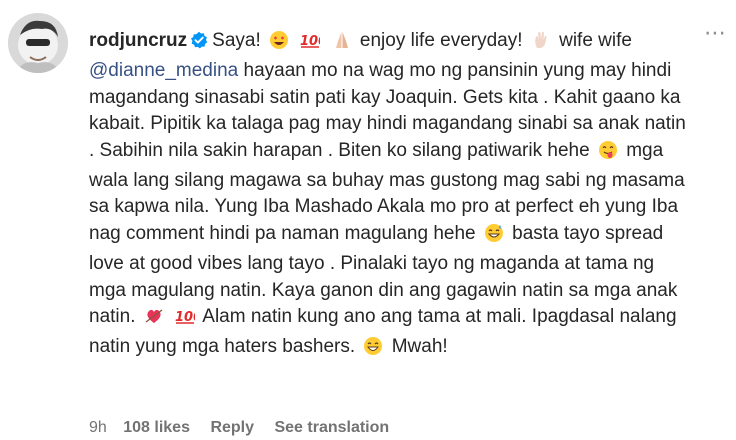  What do you see at coordinates (163, 70) in the screenshot?
I see `mention-link: @dianne_medina` at bounding box center [163, 70].